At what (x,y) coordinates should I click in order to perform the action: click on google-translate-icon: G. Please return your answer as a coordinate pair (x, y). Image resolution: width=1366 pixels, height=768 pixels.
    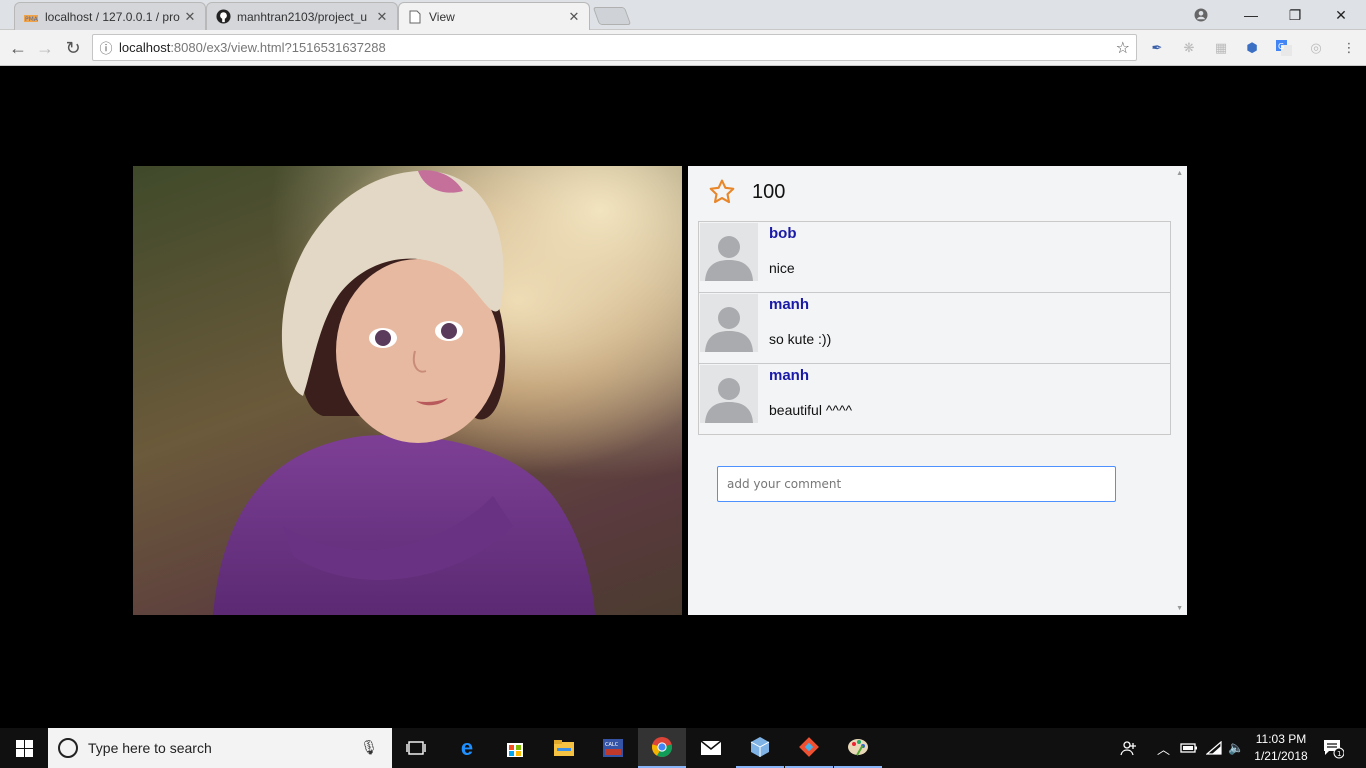
    Looking at the image, I should click on (1284, 48).